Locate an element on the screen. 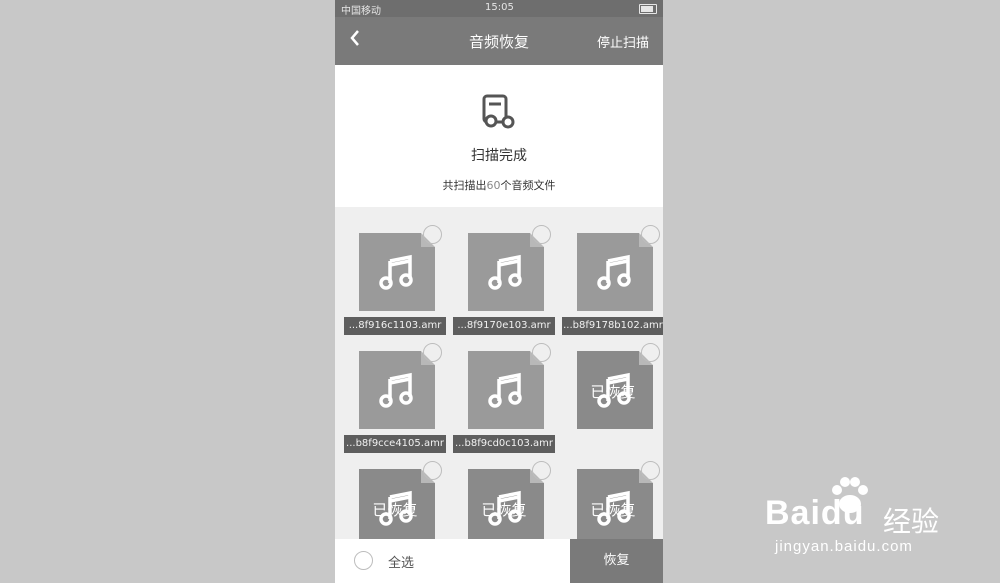 Image resolution: width=1000 pixels, height=583 pixels. status-bar: 中国移动 15:05 is located at coordinates (499, 8).